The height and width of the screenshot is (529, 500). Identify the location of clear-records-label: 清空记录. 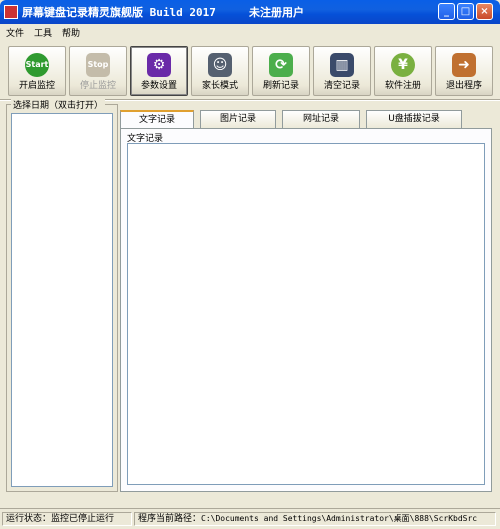
(341, 86).